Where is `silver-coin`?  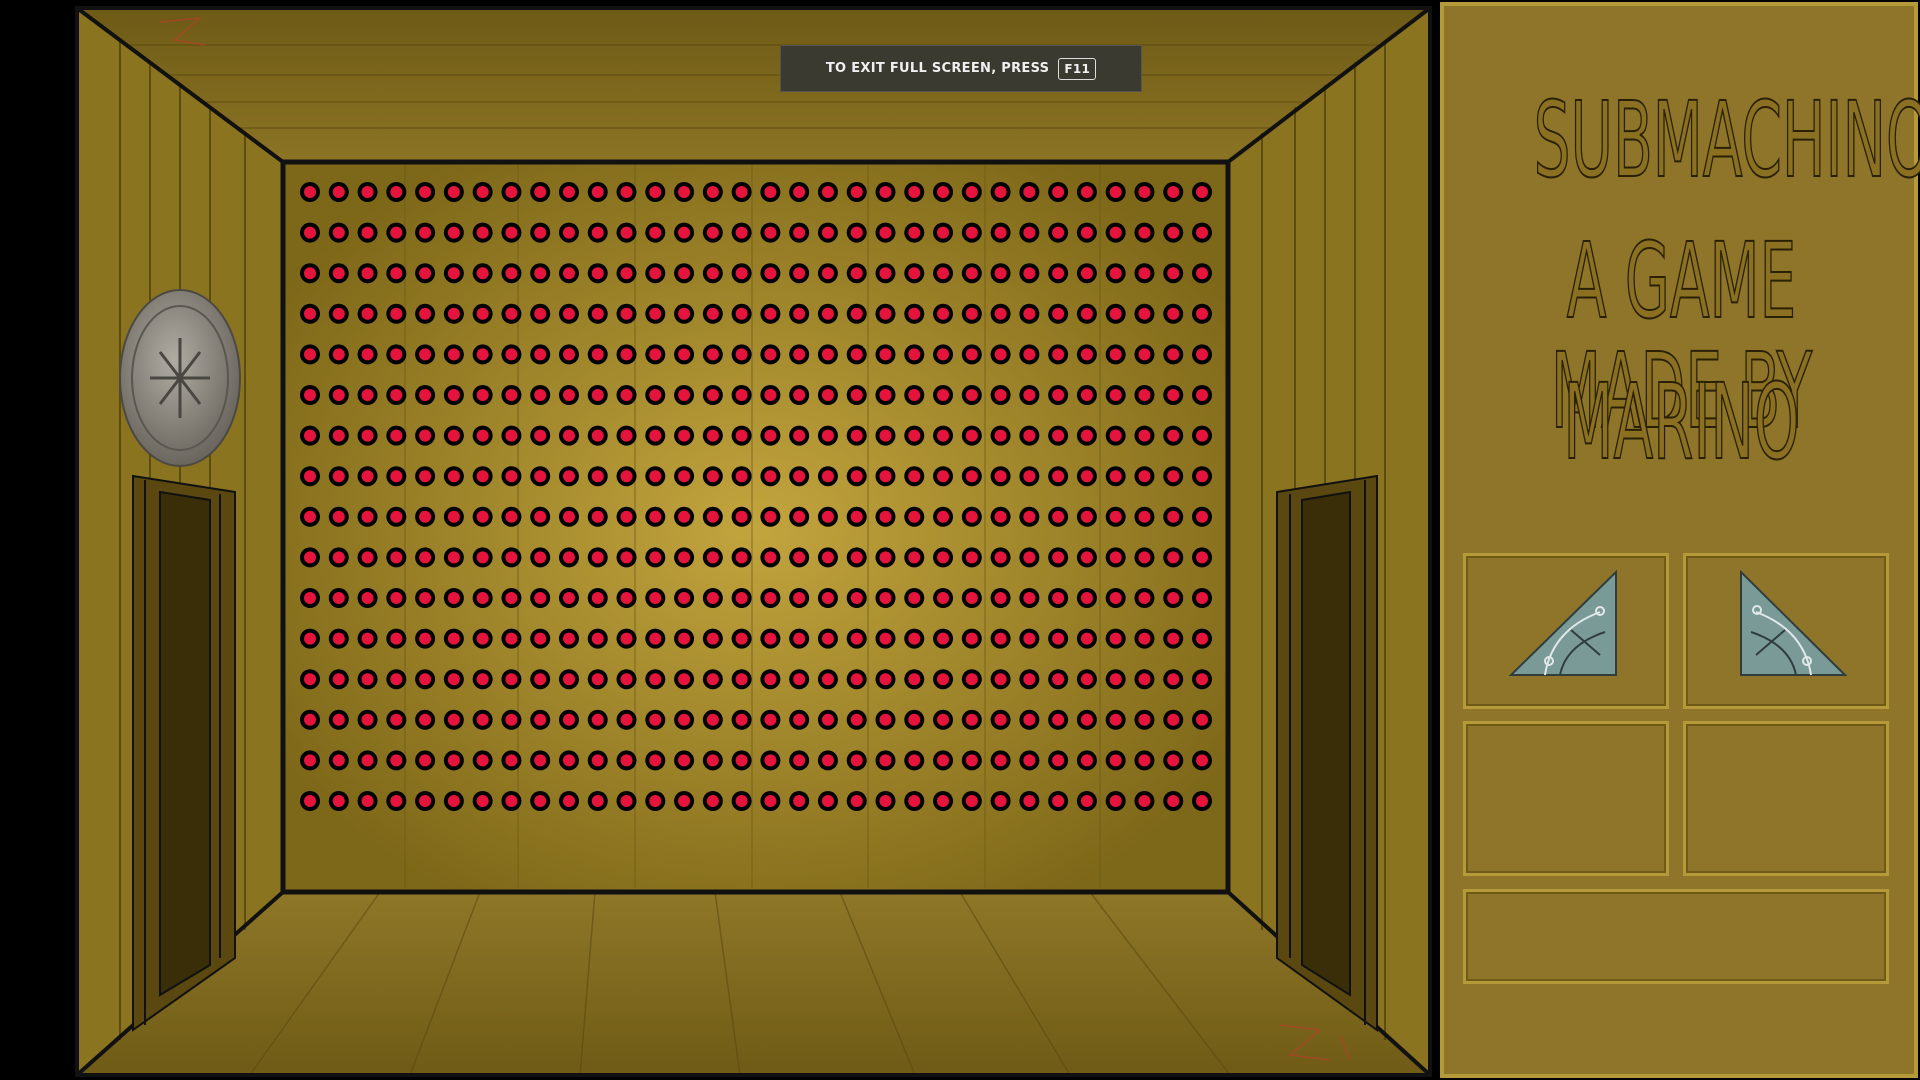 silver-coin is located at coordinates (180, 378).